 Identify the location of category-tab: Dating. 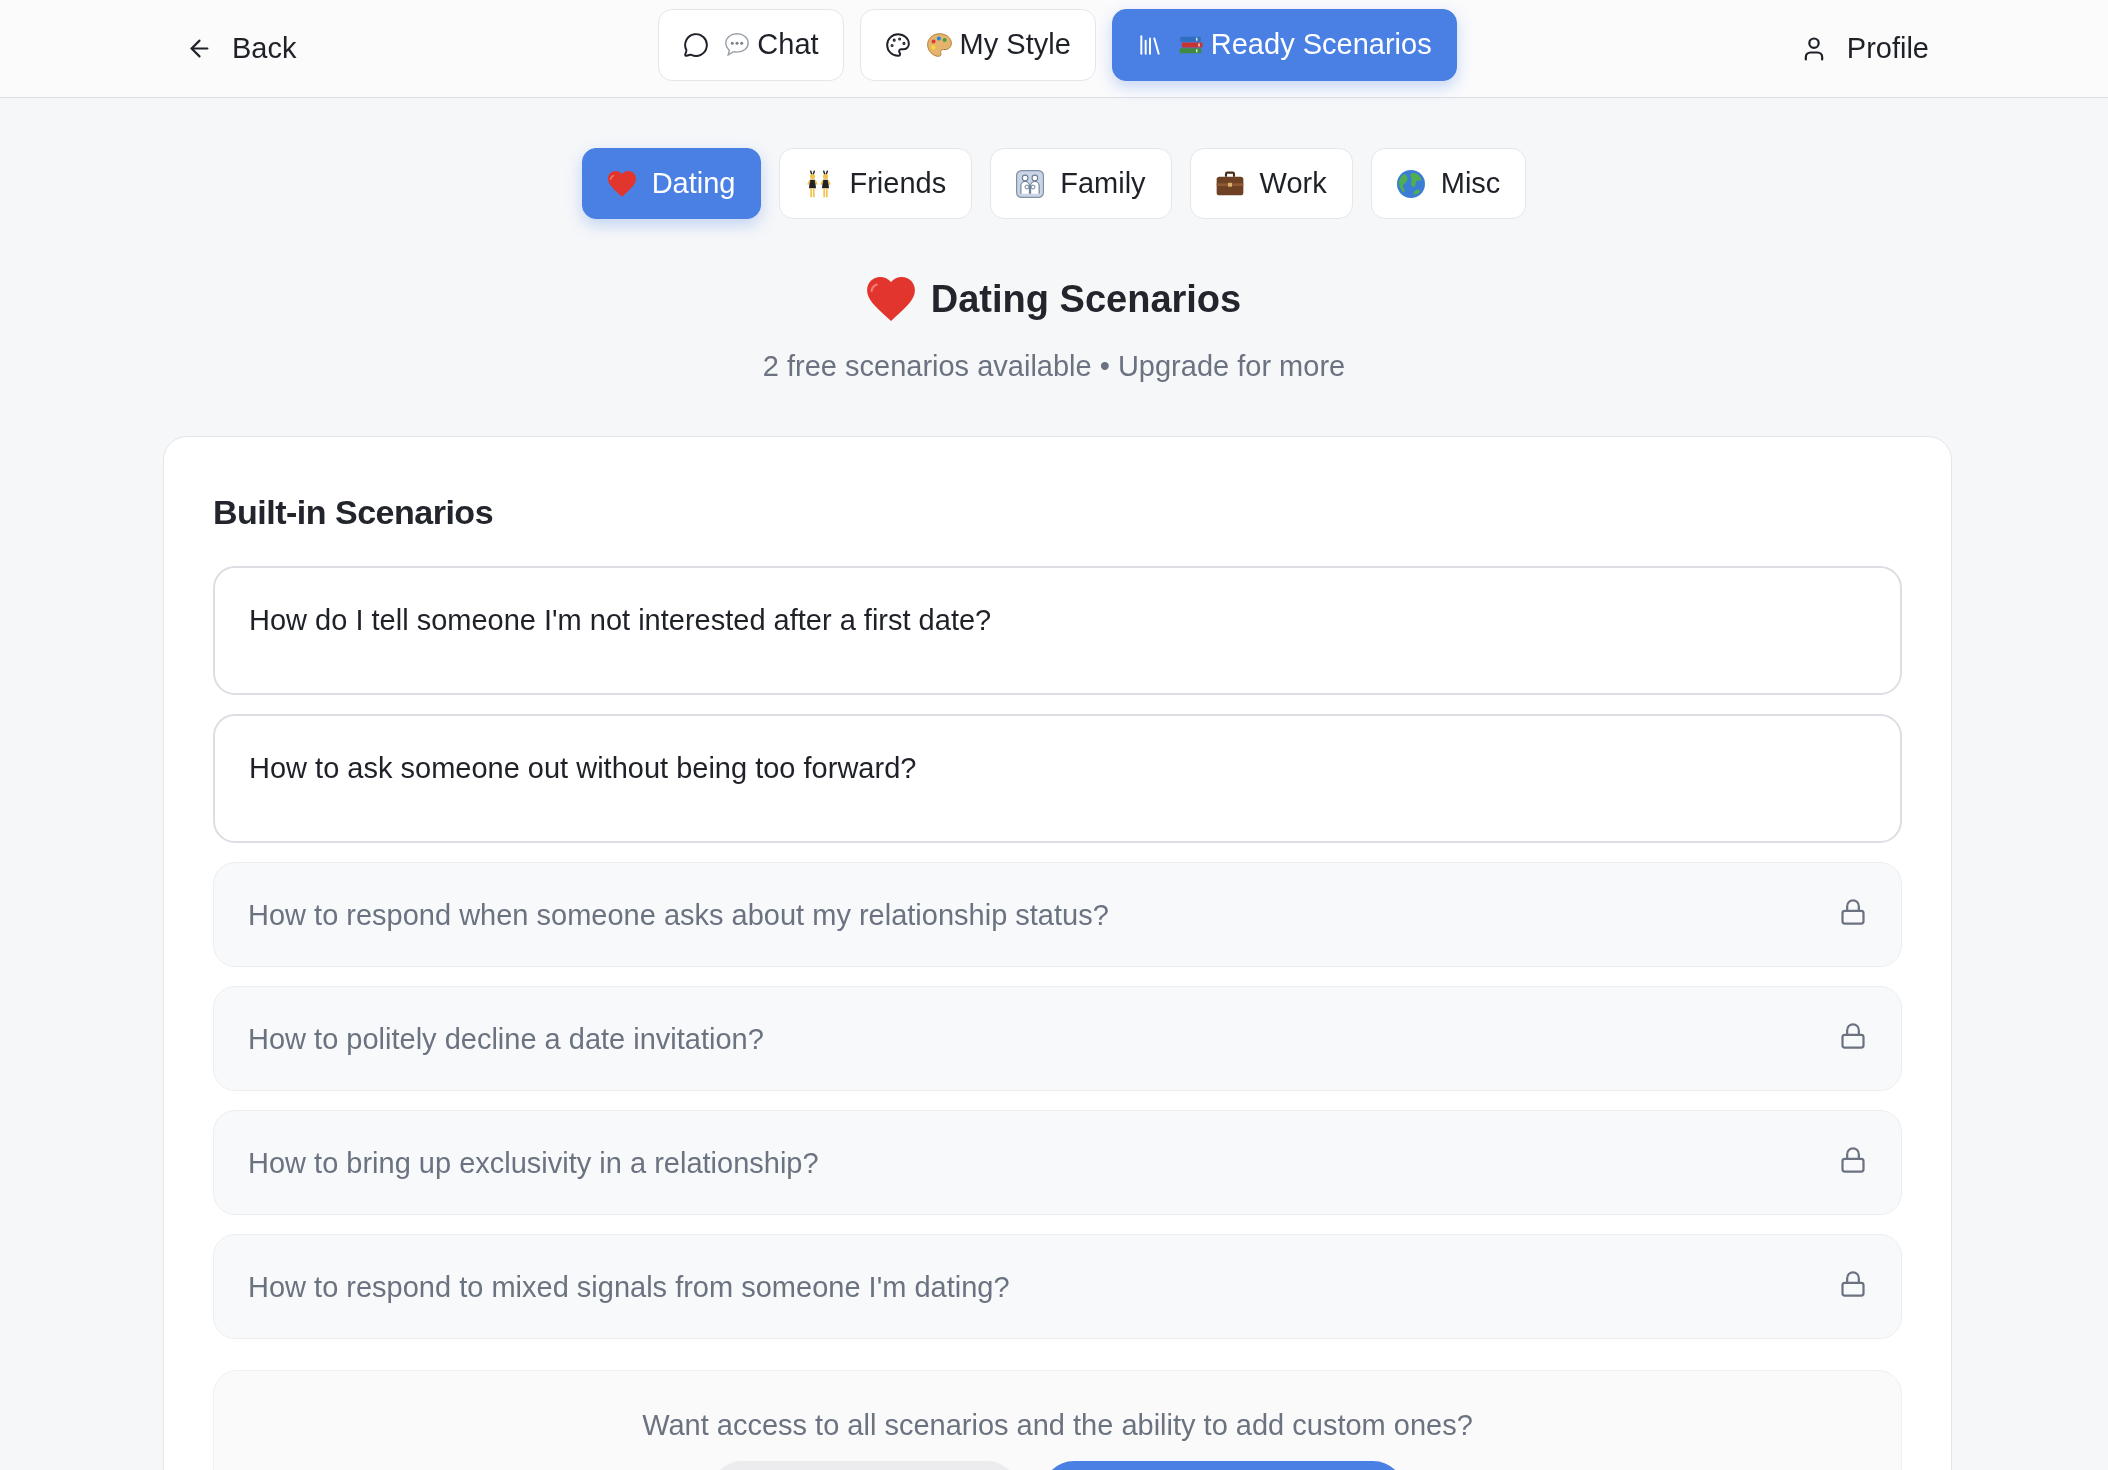
(671, 183).